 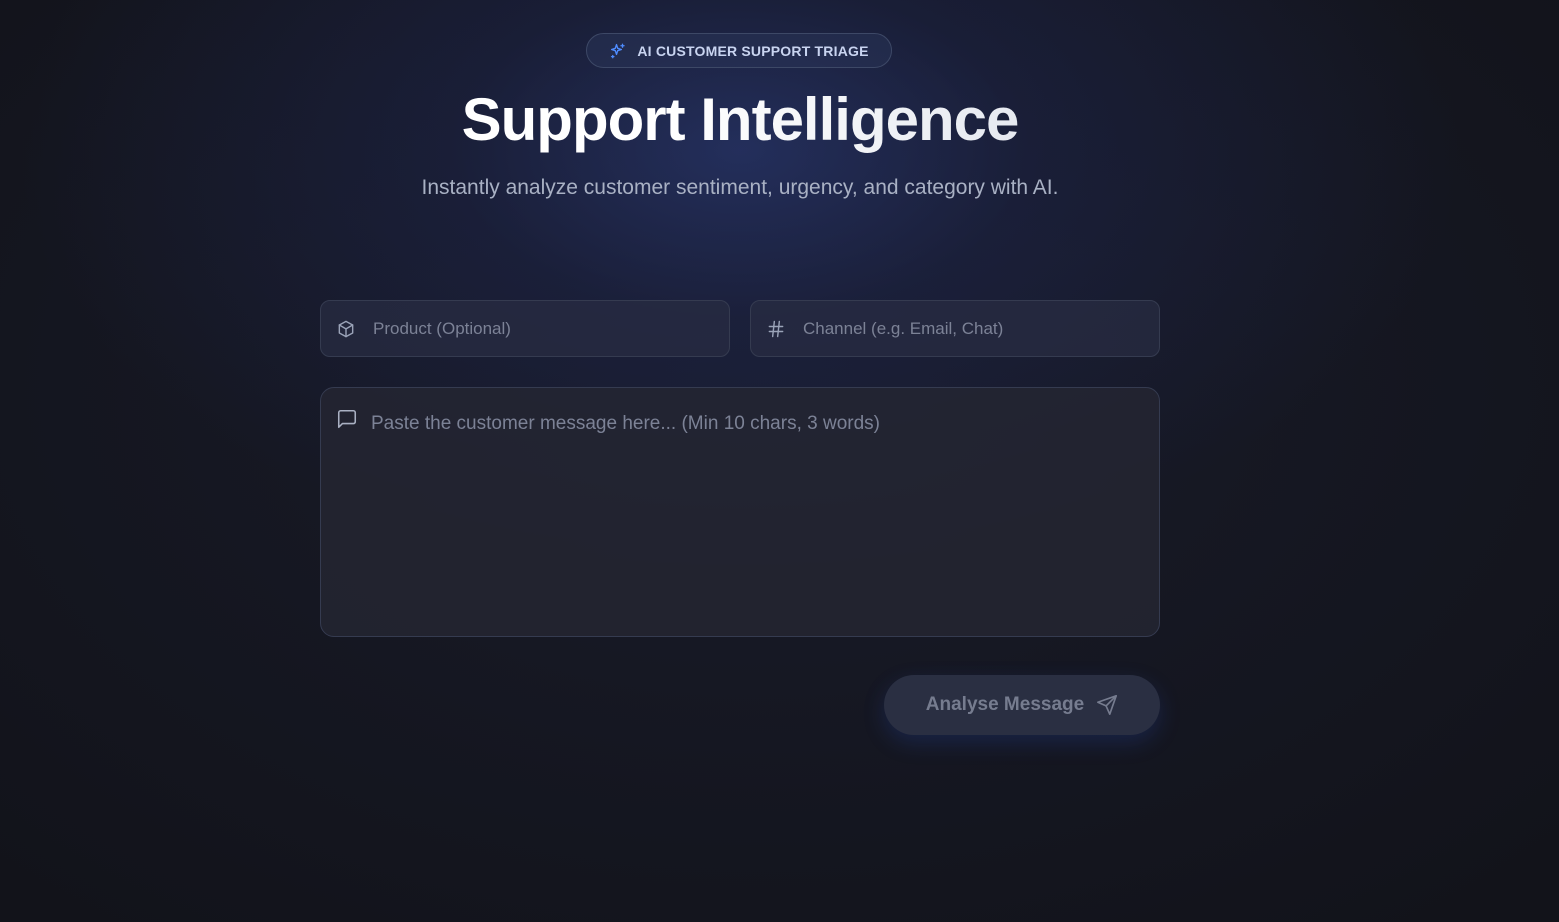 What do you see at coordinates (346, 329) in the screenshot?
I see `package-icon` at bounding box center [346, 329].